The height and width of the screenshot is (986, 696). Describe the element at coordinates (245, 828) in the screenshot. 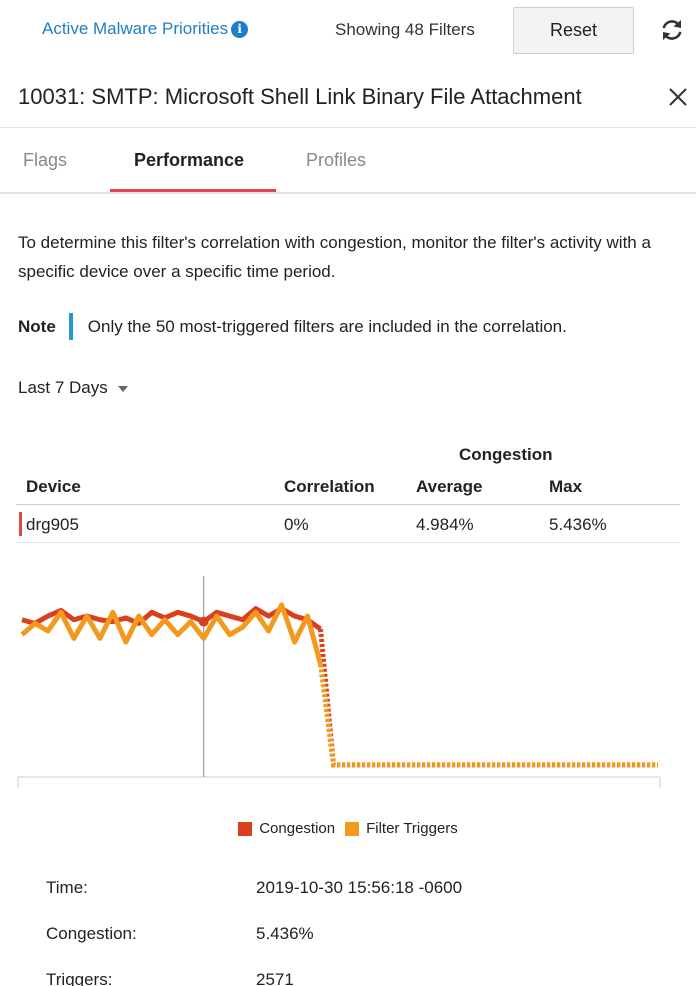

I see `legend-swatch-congestion` at that location.